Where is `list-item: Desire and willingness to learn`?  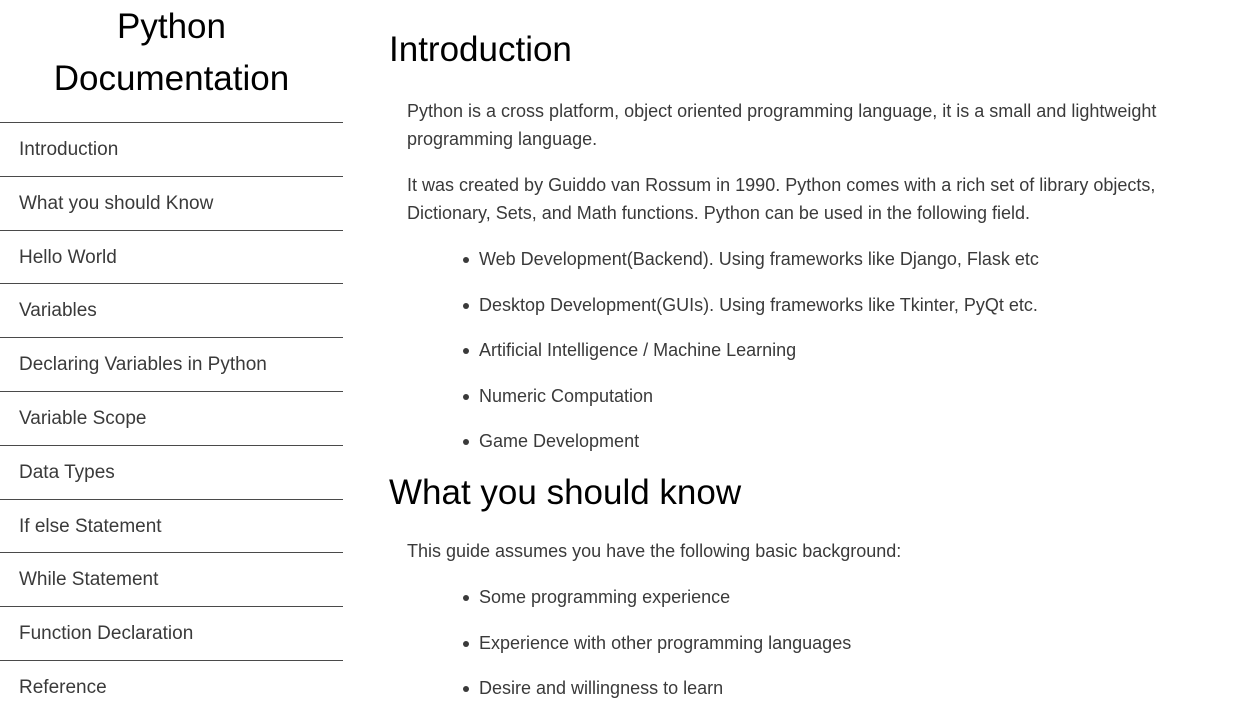
list-item: Desire and willingness to learn is located at coordinates (846, 688).